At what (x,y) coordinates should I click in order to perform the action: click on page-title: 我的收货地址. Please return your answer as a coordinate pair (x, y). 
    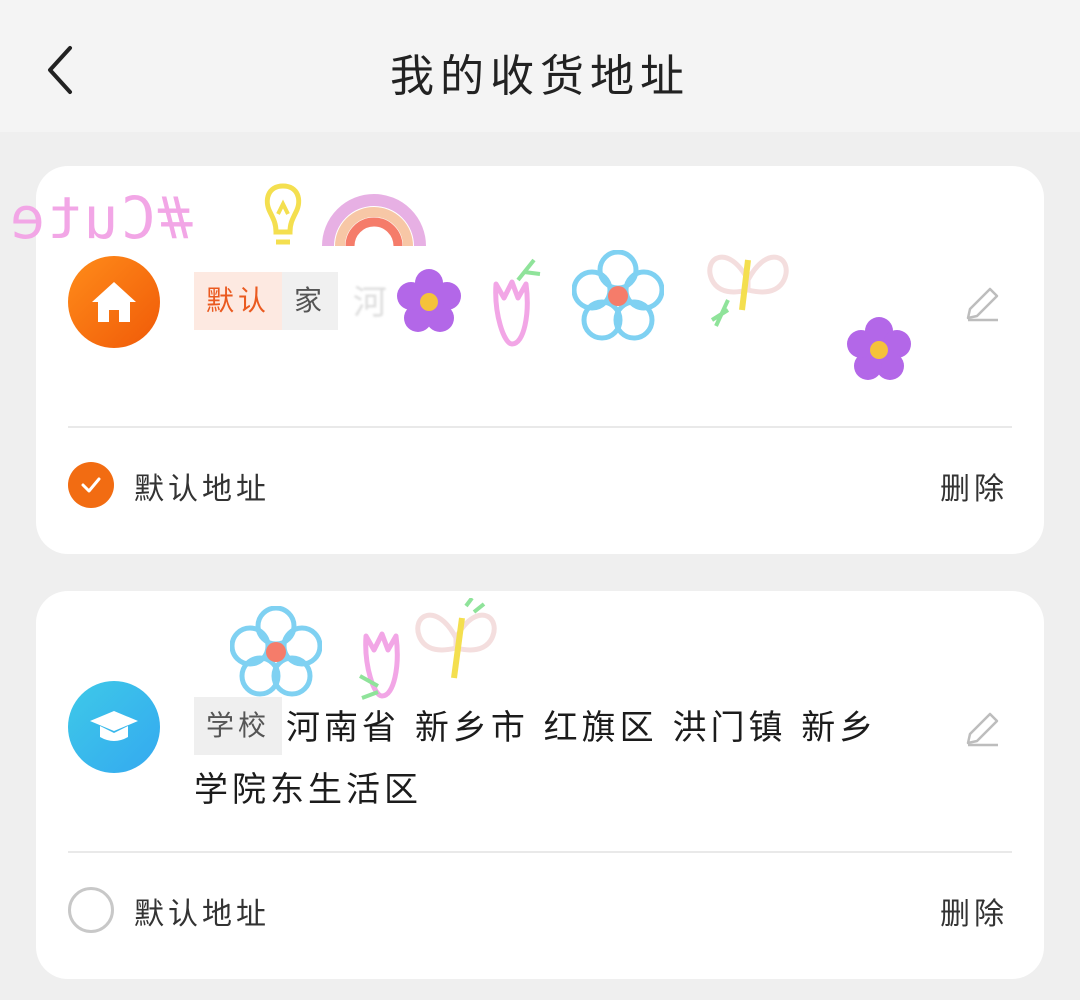
    Looking at the image, I should click on (540, 76).